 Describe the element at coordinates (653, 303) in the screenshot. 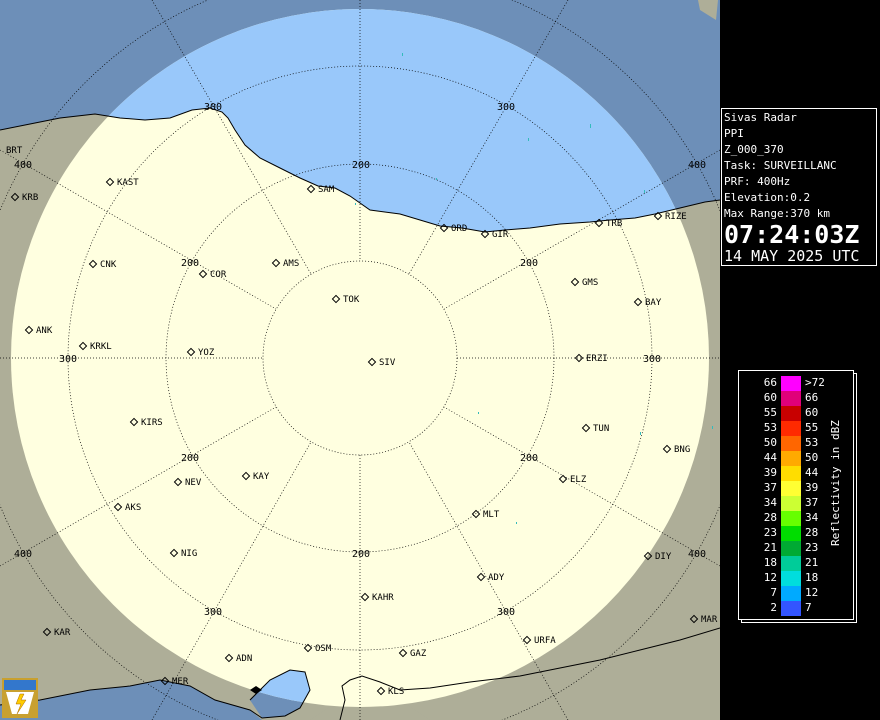

I see `station-label: BAY` at that location.